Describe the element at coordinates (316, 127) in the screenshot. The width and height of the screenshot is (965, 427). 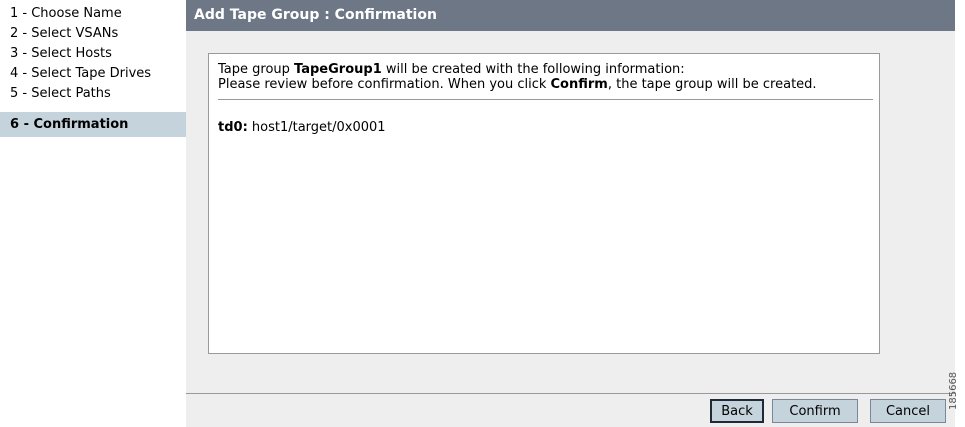
I see `entry-value: host1/target/0x0001` at that location.